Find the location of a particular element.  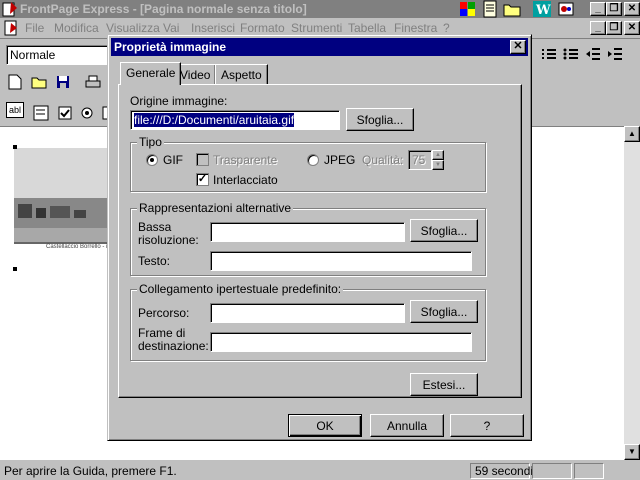

checkbox-field-icon is located at coordinates (65, 113).